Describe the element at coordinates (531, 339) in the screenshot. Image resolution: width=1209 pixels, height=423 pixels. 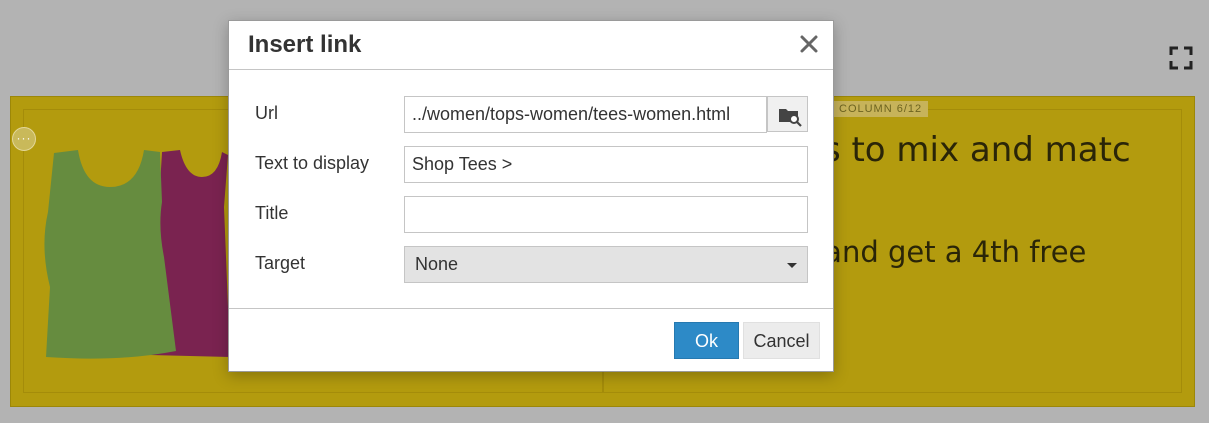
I see `dialog-footer: Ok Cancel` at that location.